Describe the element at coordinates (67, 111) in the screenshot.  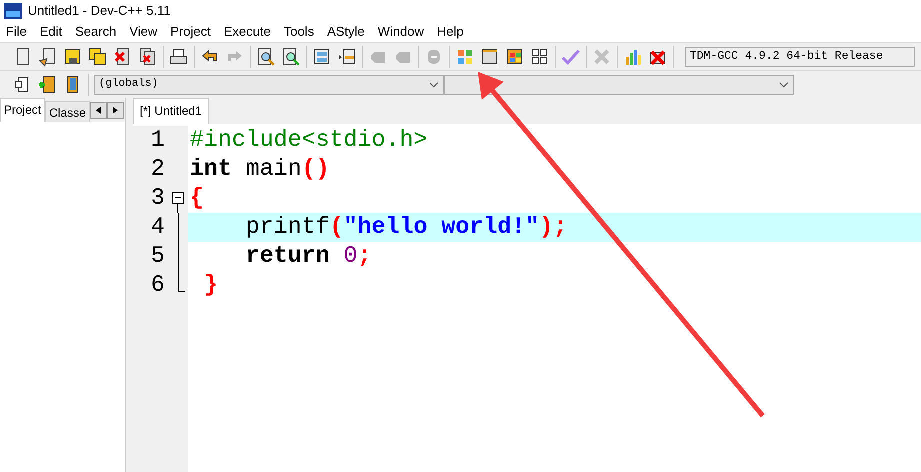
I see `side-tab: Classe` at that location.